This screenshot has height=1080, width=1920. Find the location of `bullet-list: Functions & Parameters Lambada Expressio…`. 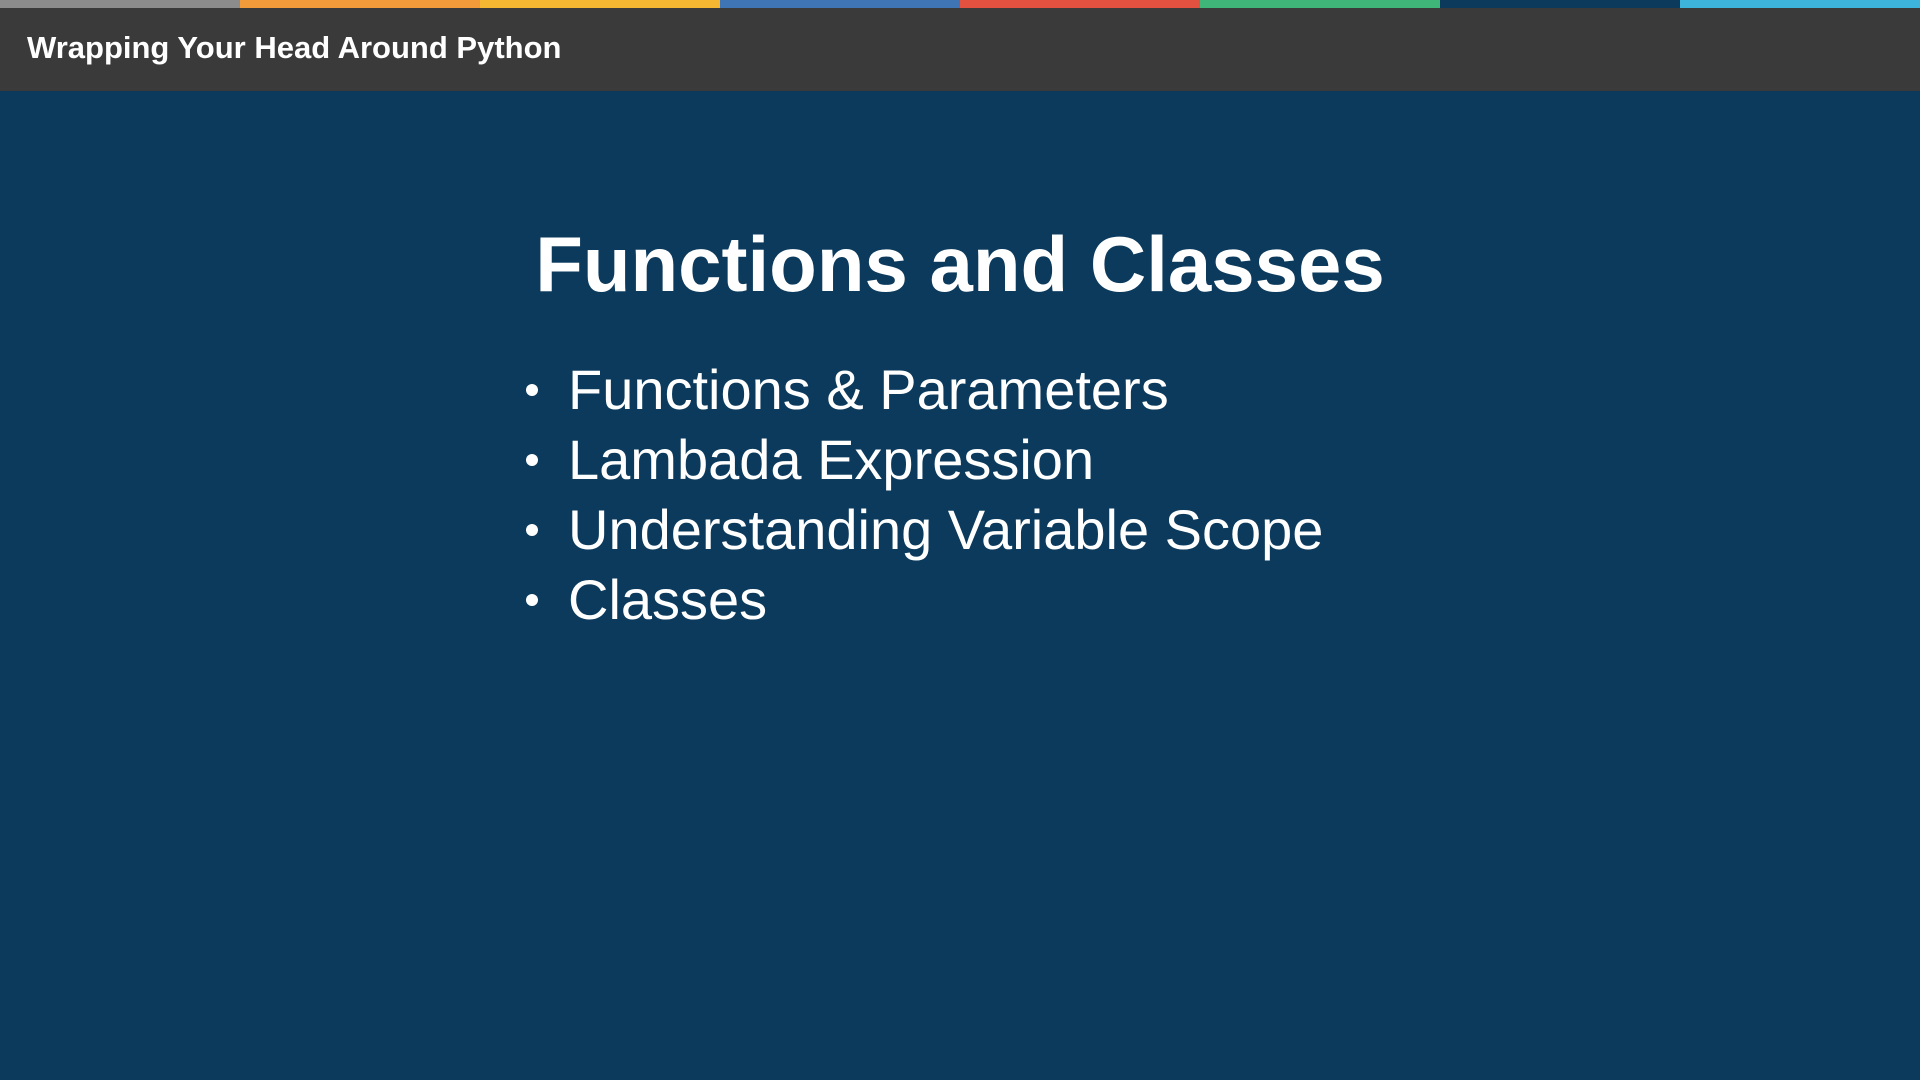

bullet-list: Functions & Parameters Lambada Expressio… is located at coordinates (921, 495).